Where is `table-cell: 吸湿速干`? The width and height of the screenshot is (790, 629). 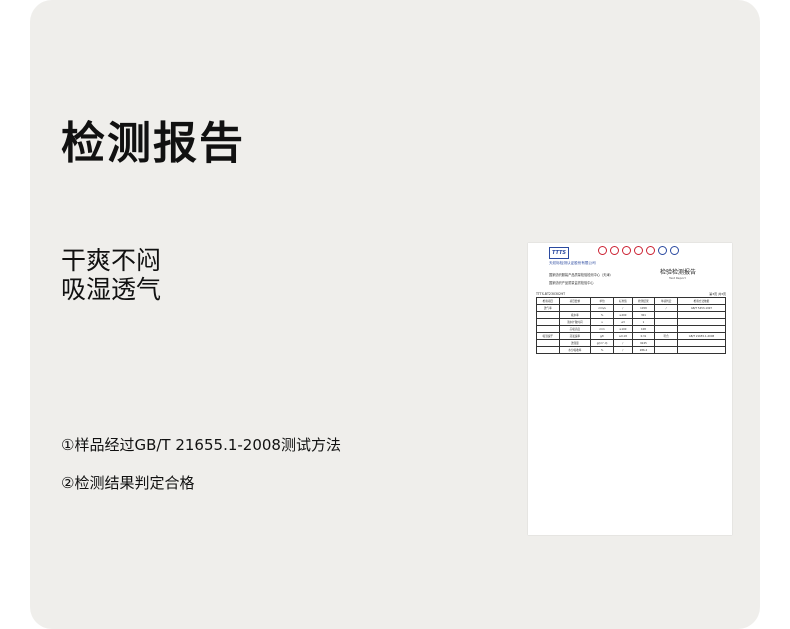
table-cell: 吸湿速干 is located at coordinates (548, 336).